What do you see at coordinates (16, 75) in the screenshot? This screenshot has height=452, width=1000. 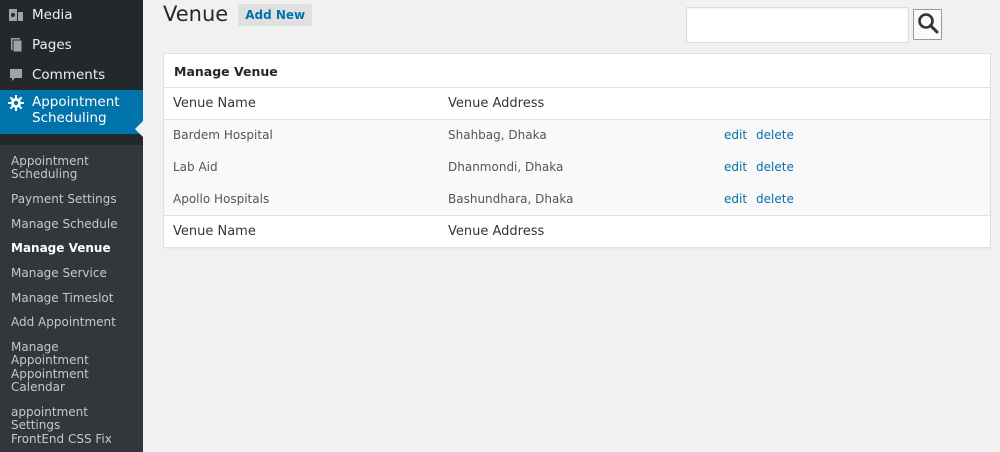 I see `comments-icon` at bounding box center [16, 75].